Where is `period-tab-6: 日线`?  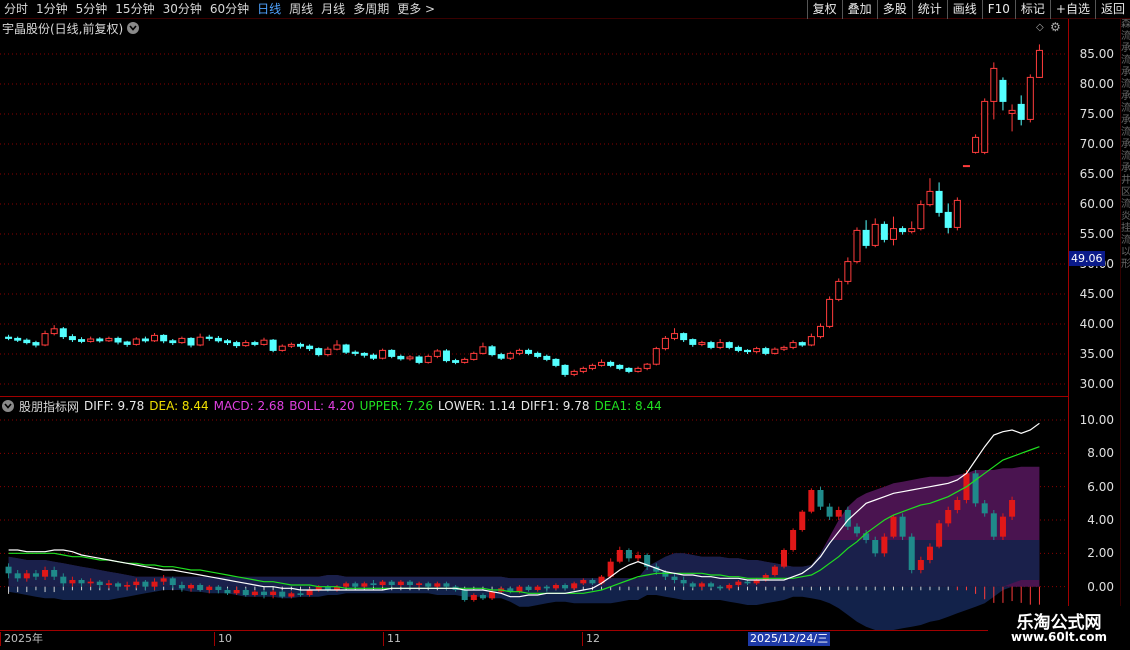
period-tab-6: 日线 is located at coordinates (269, 9).